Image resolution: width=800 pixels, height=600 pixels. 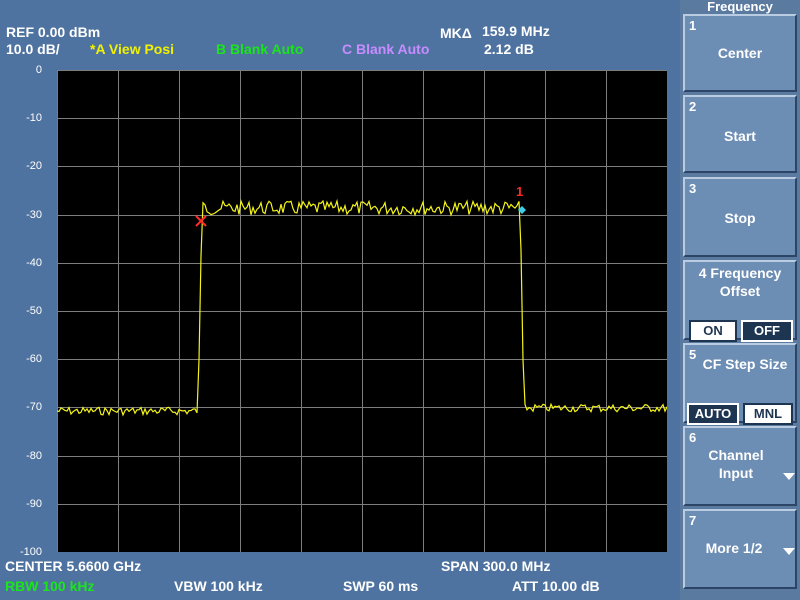 I want to click on stop-softkey: 3 Stop, so click(x=740, y=217).